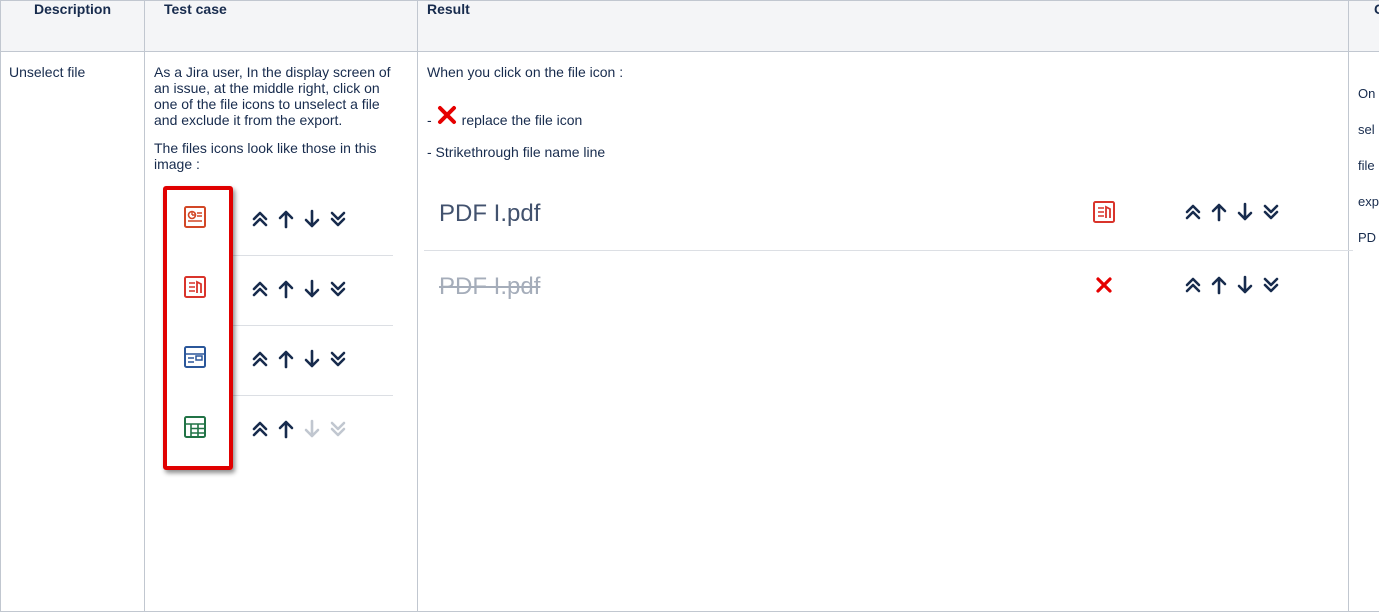  I want to click on header-test-case: Test case, so click(281, 26).